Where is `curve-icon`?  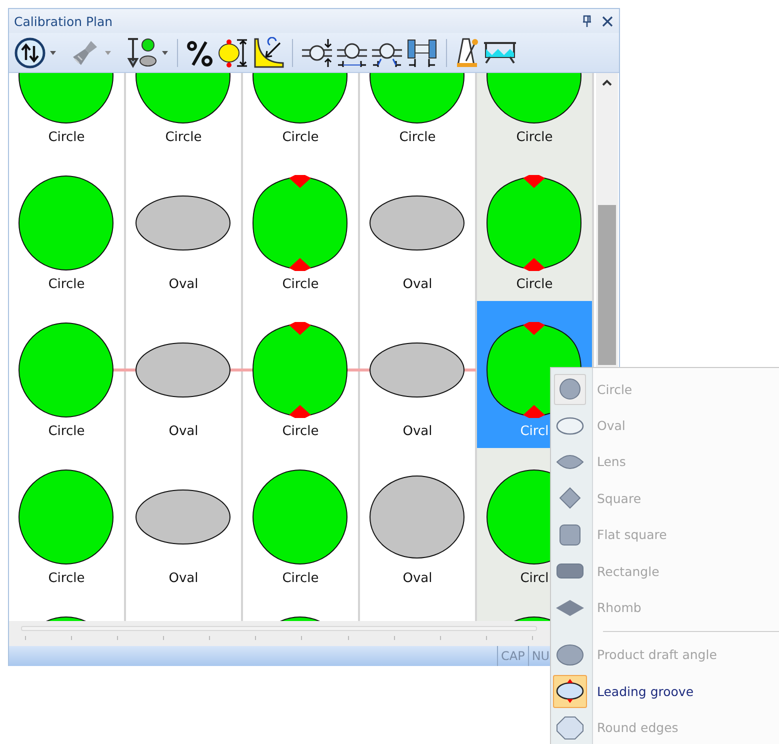 curve-icon is located at coordinates (268, 52).